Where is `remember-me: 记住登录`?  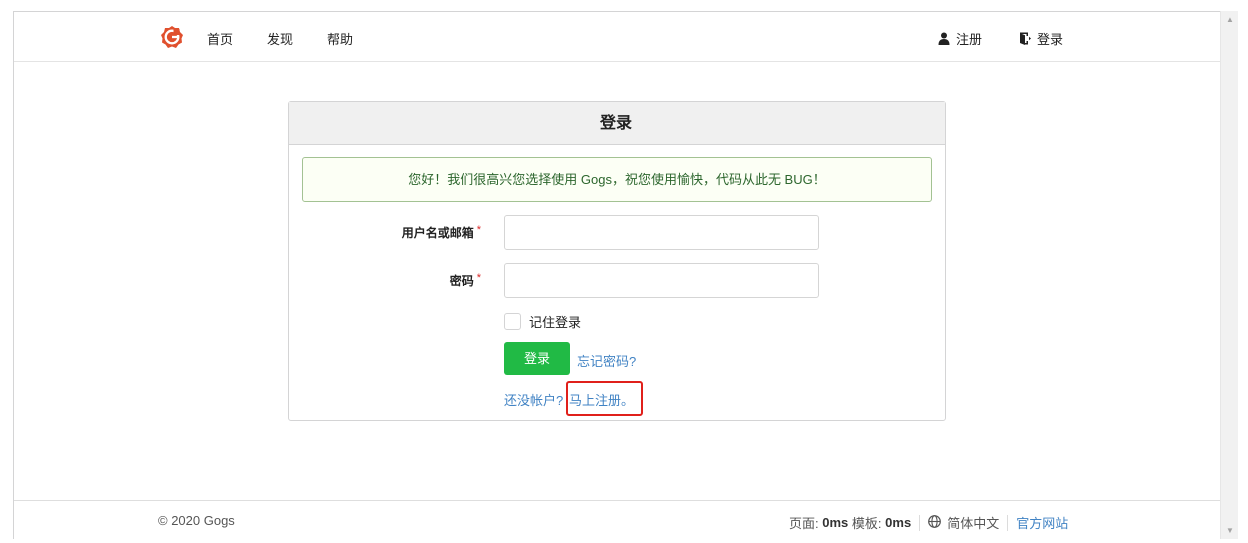 remember-me: 记住登录 is located at coordinates (542, 321).